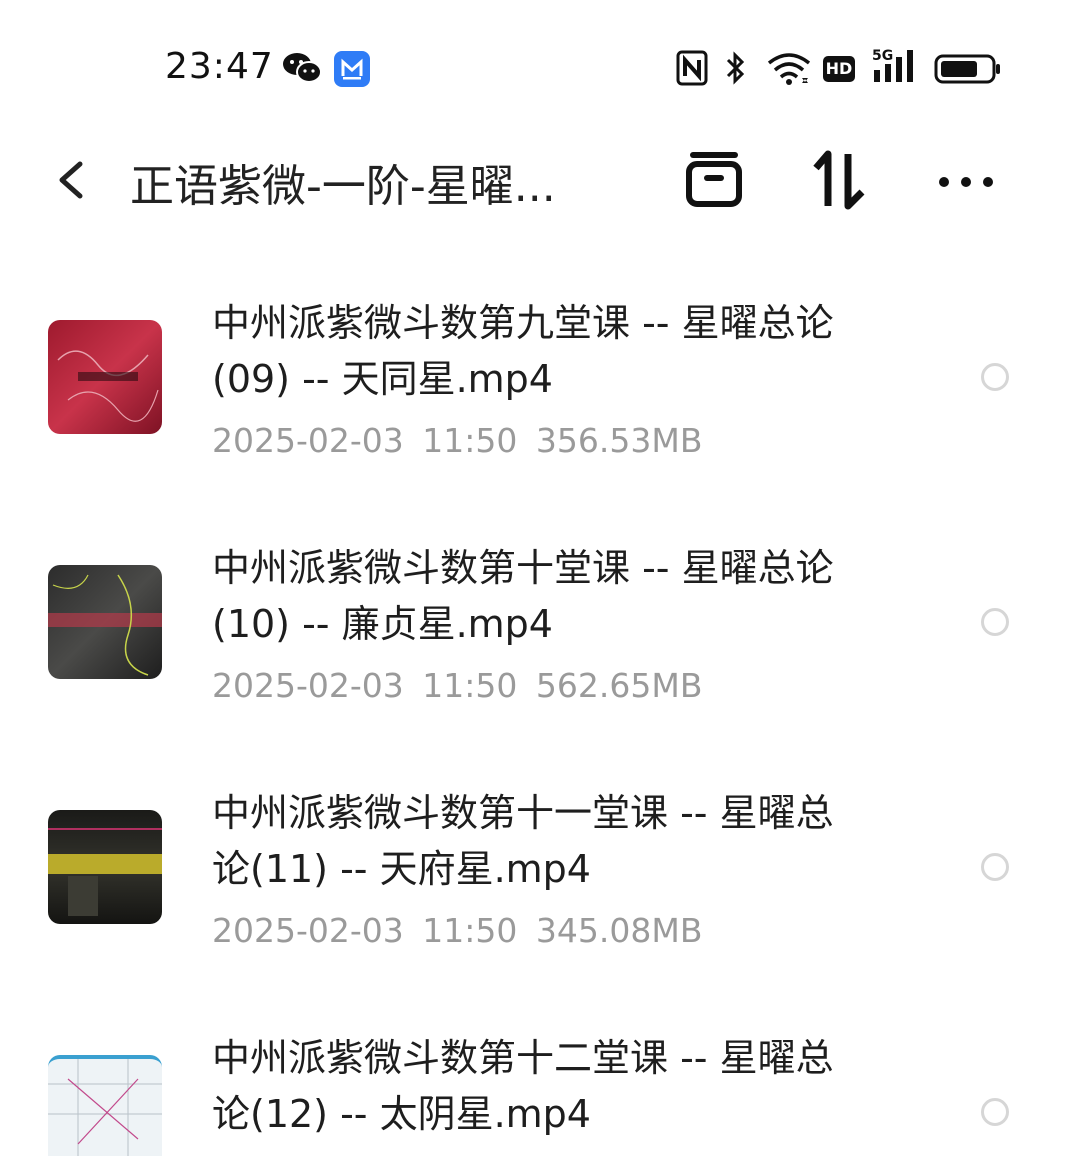  I want to click on file-name-line: (09) -- 天同星.mp4, so click(382, 379).